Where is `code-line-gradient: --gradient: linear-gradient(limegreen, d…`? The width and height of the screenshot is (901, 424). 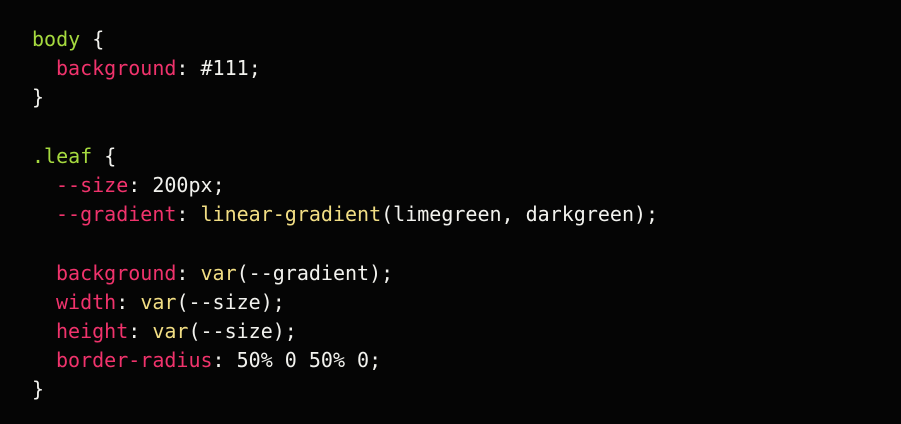
code-line-gradient: --gradient: linear-gradient(limegreen, d… is located at coordinates (466, 214).